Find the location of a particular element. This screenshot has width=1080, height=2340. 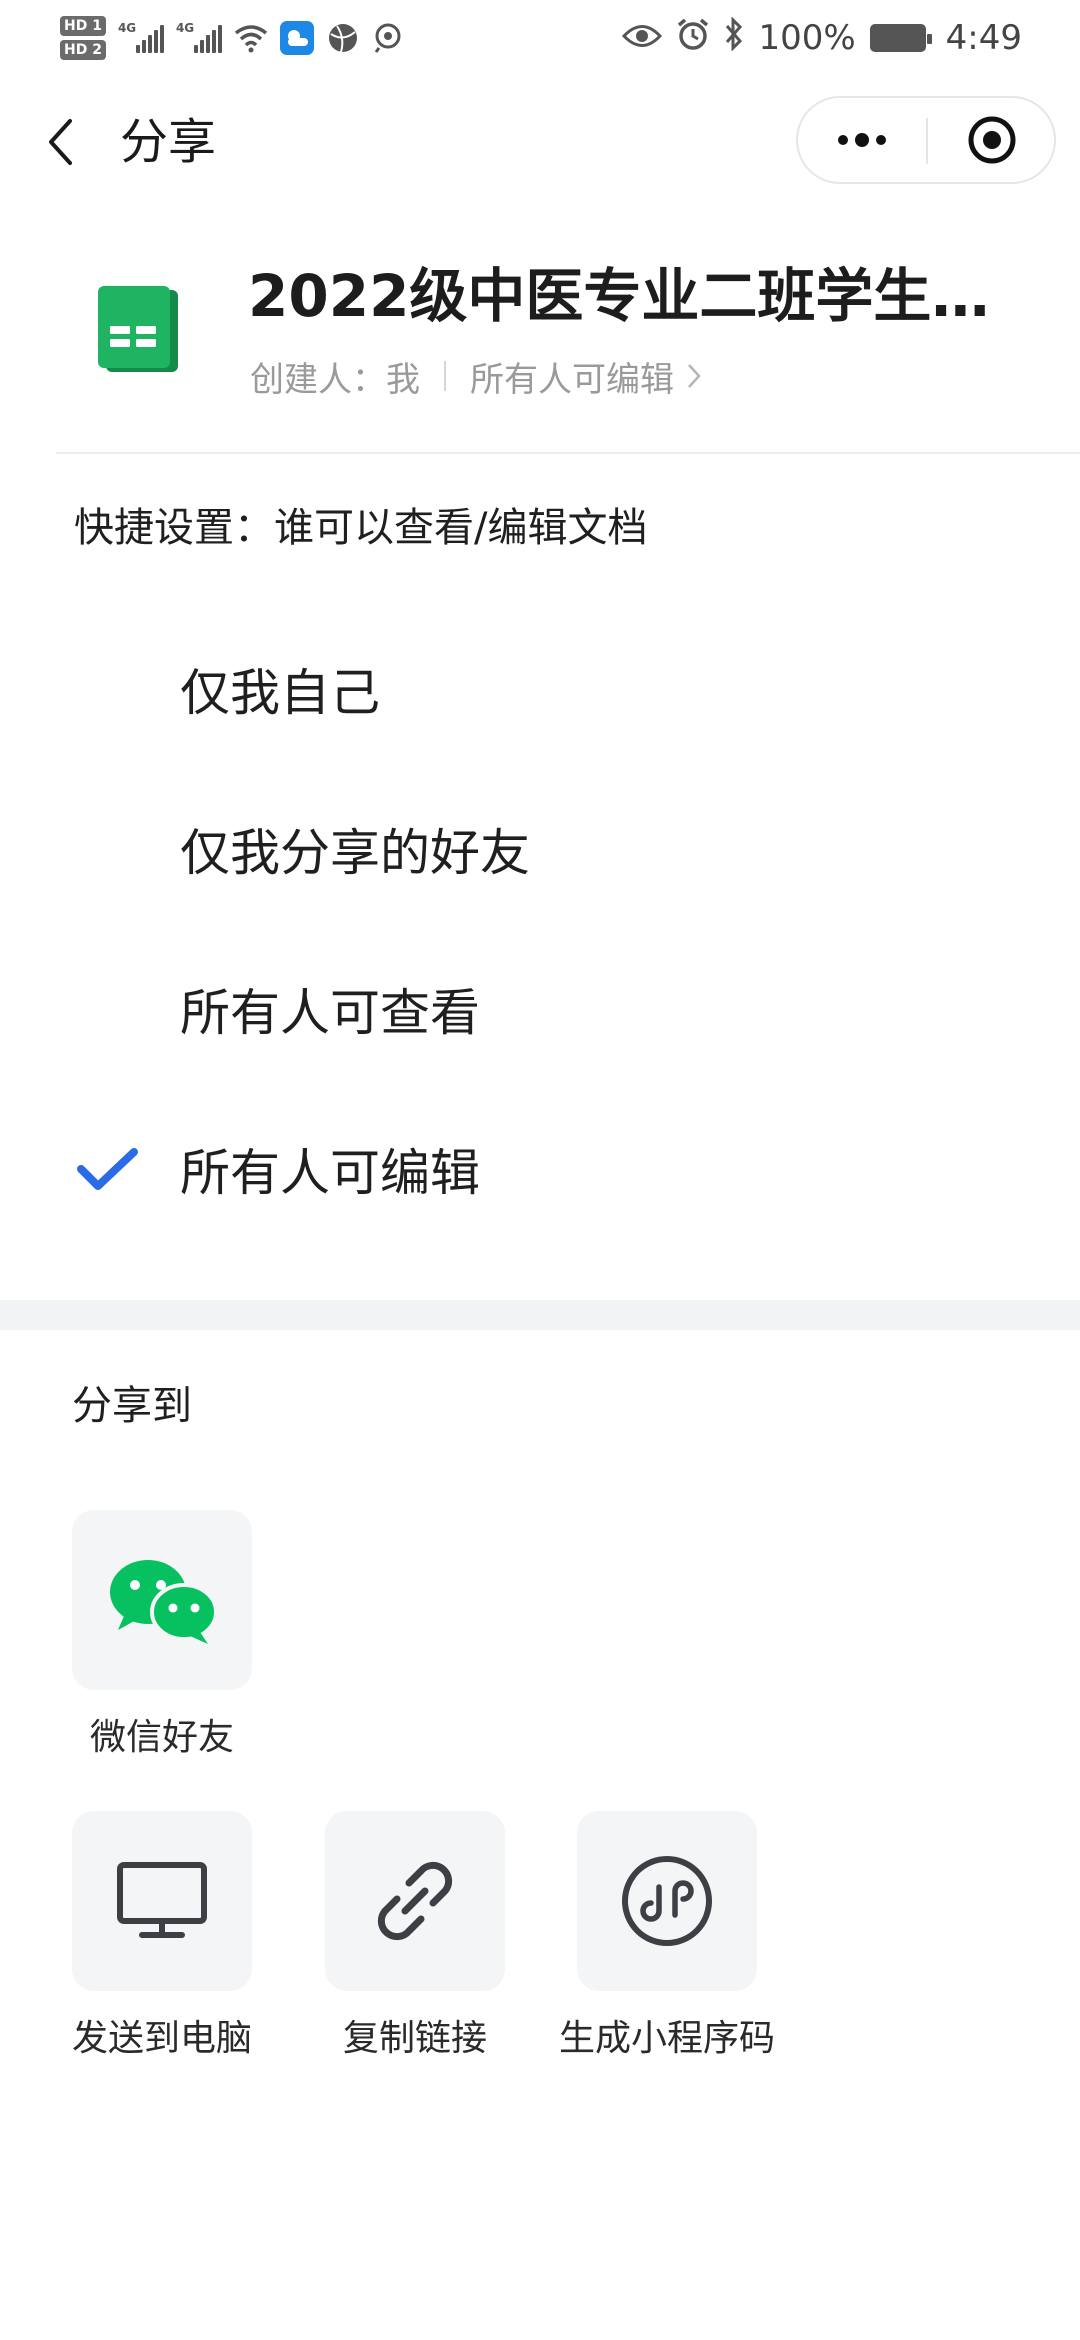

option-label: 所有人可查看 is located at coordinates (330, 1013).